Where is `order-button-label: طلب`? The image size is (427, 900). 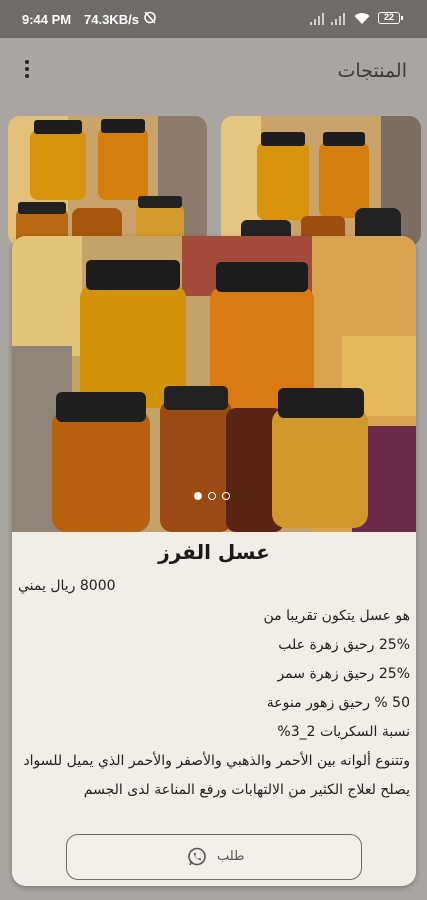
order-button-label: طلب is located at coordinates (231, 856).